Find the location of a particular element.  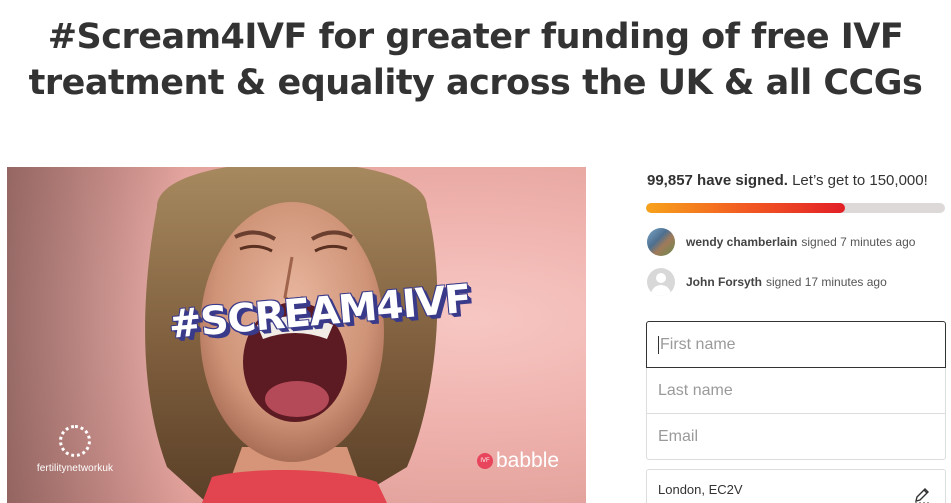

photo-avatar is located at coordinates (661, 242).